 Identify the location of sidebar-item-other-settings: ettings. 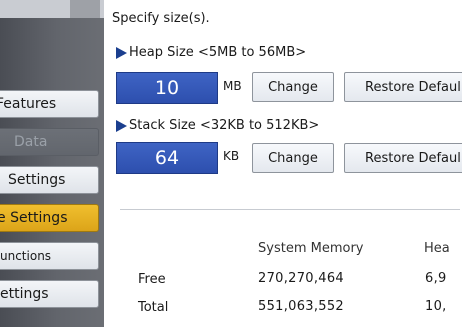
(49, 294).